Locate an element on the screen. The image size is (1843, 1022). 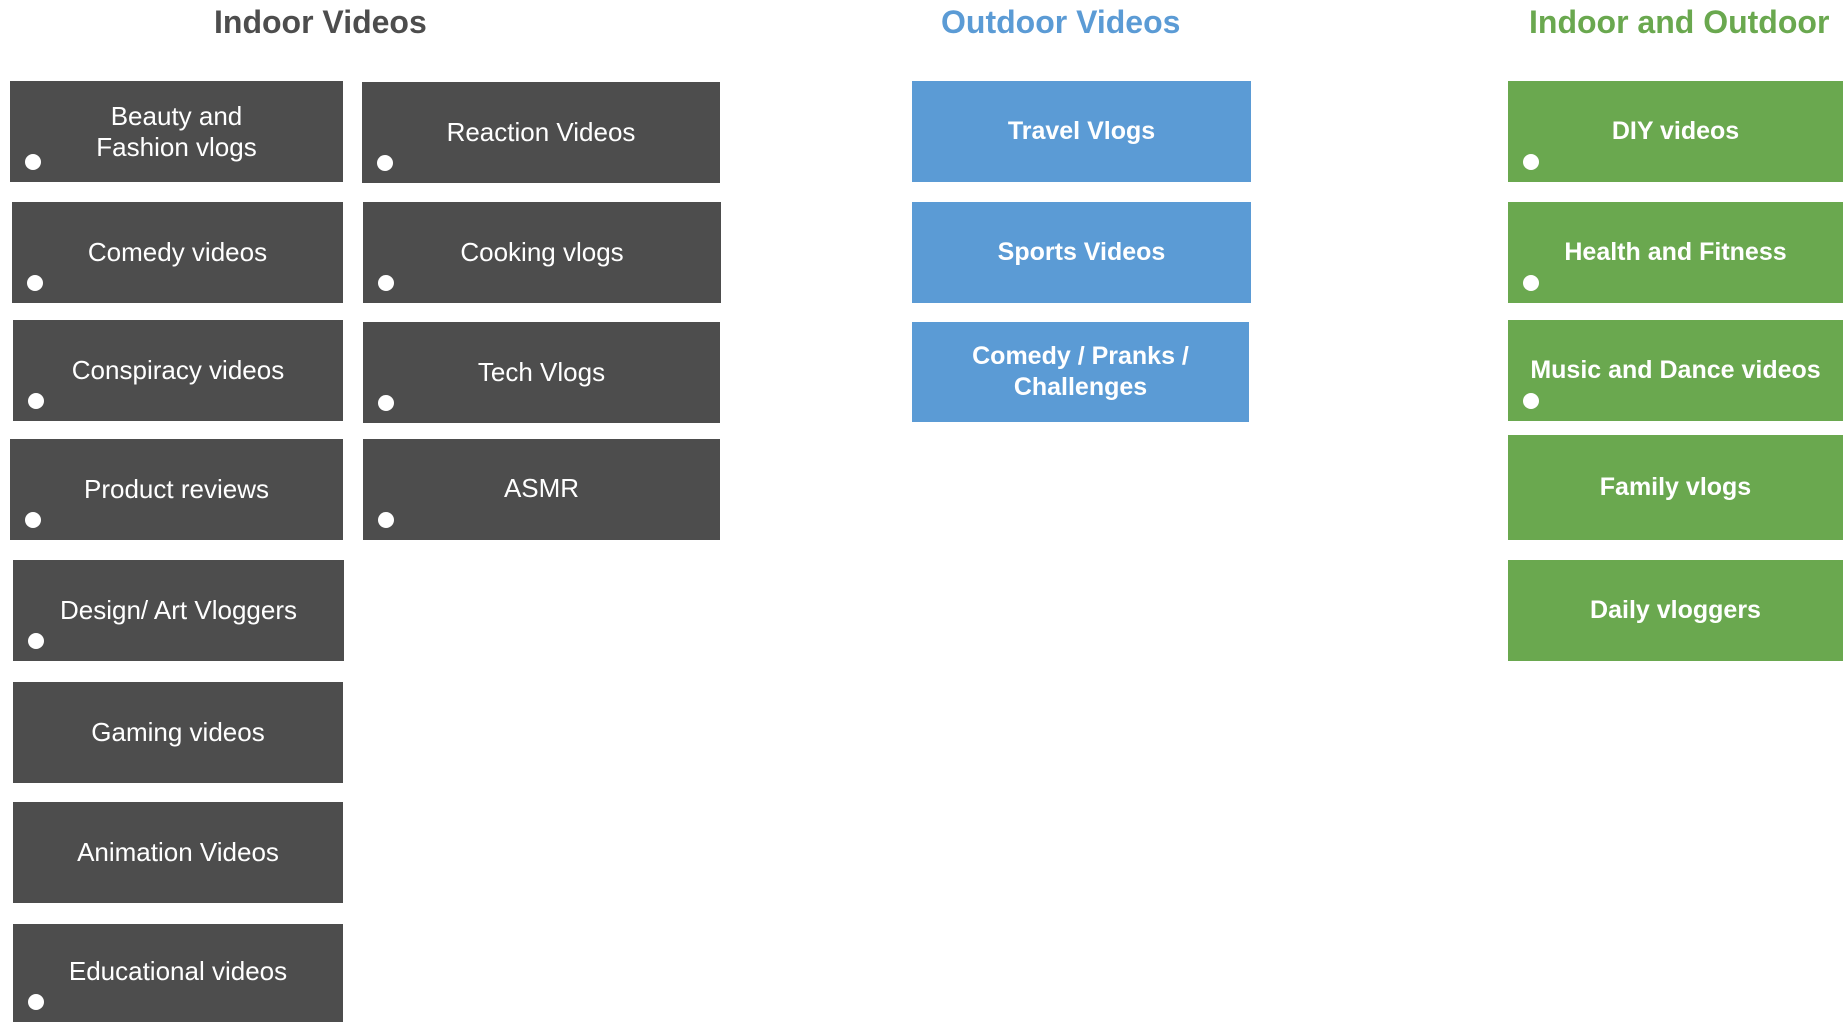
category-box-product-reviews: Product reviews is located at coordinates (176, 489).